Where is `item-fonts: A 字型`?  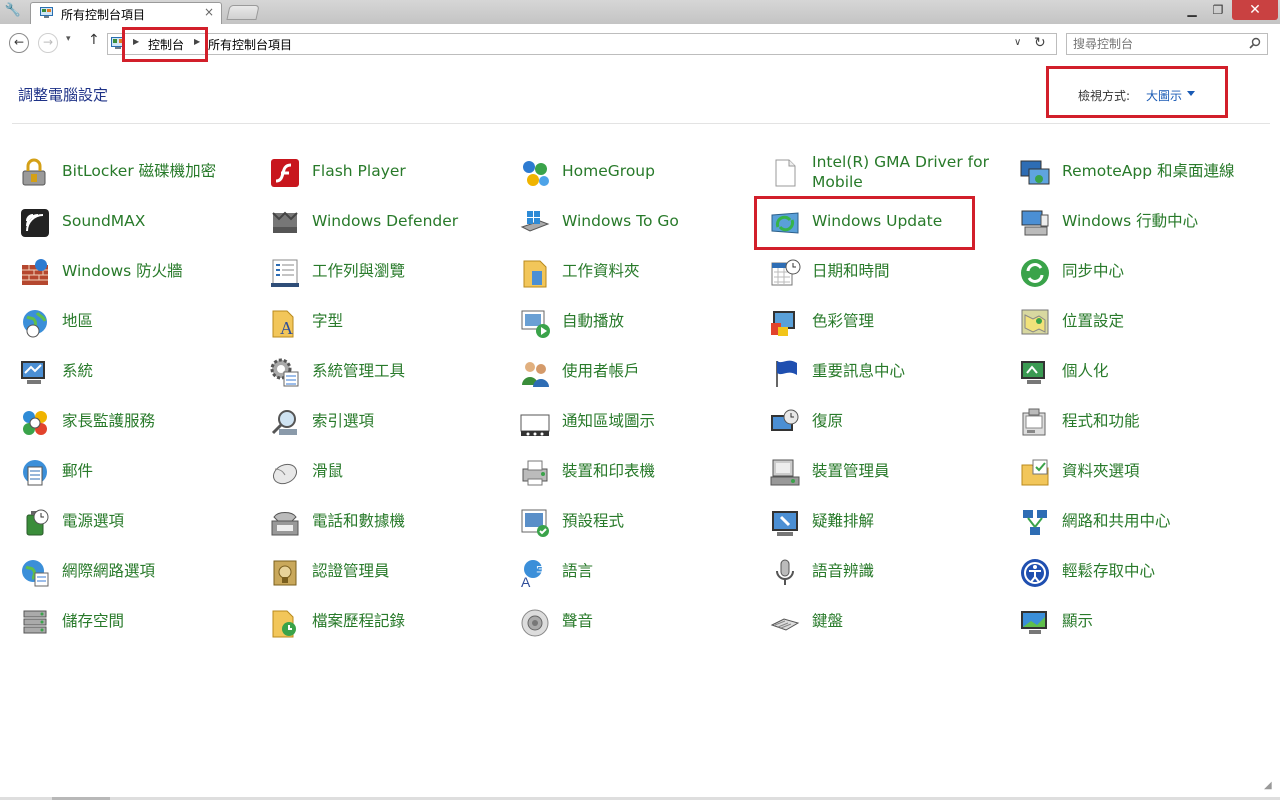
item-fonts: A 字型 is located at coordinates (392, 323).